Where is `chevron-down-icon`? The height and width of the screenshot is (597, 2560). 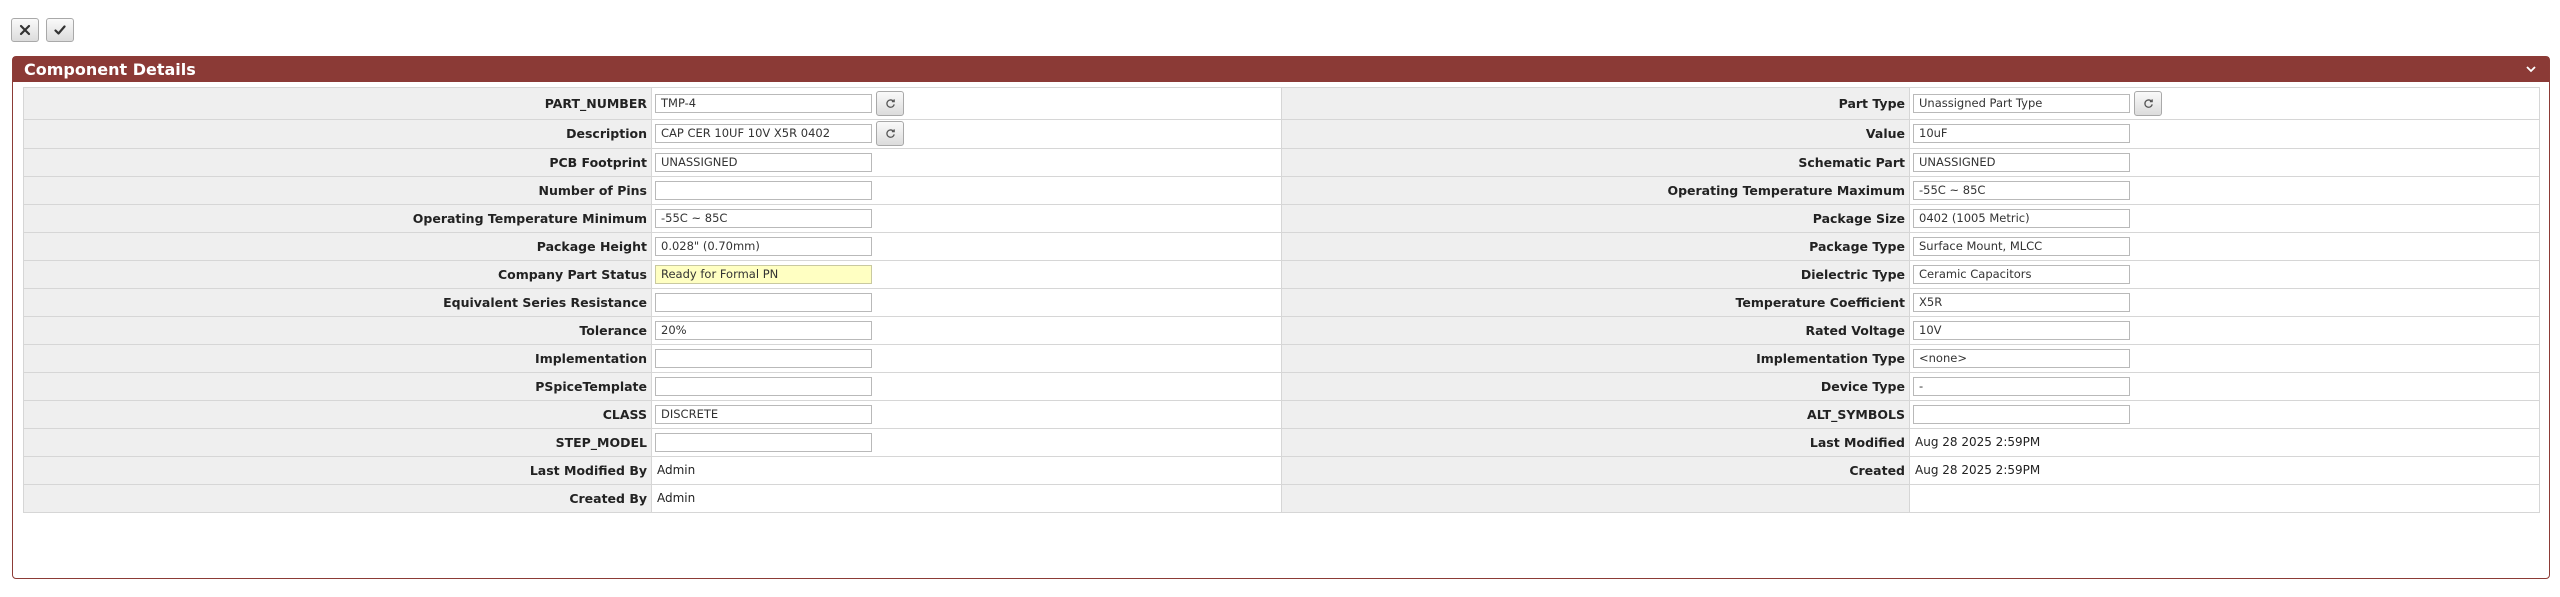
chevron-down-icon is located at coordinates (2531, 69).